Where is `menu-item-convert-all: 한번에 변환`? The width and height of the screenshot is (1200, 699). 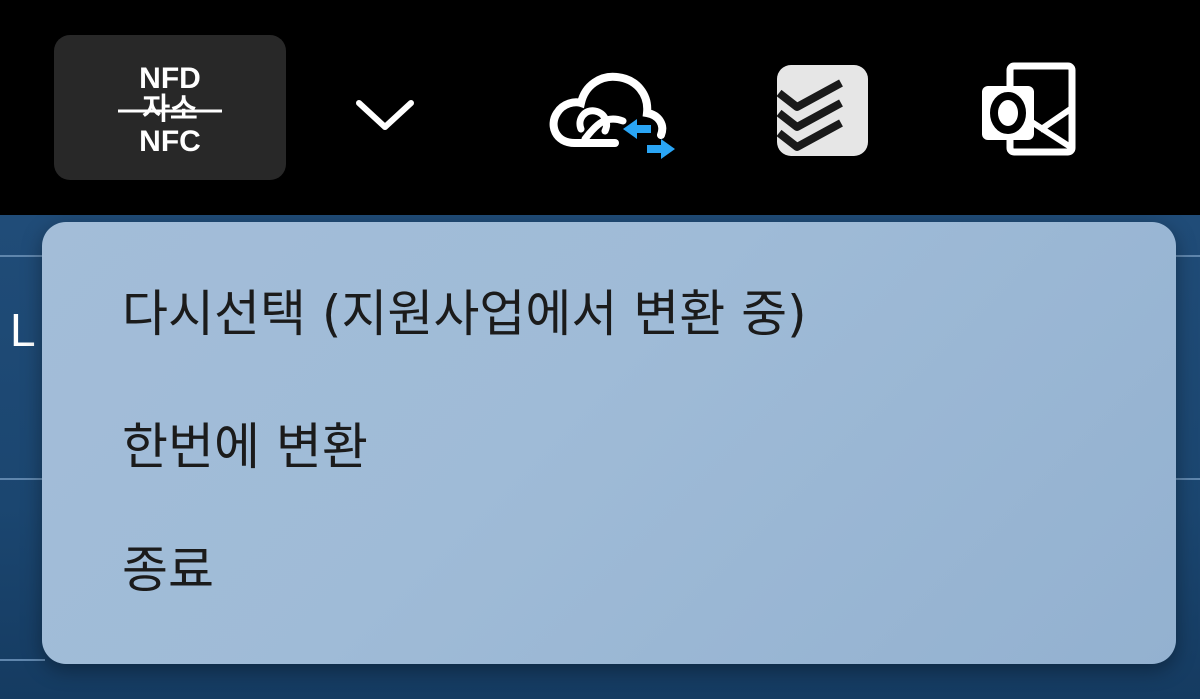
menu-item-convert-all: 한번에 변환 is located at coordinates (245, 447).